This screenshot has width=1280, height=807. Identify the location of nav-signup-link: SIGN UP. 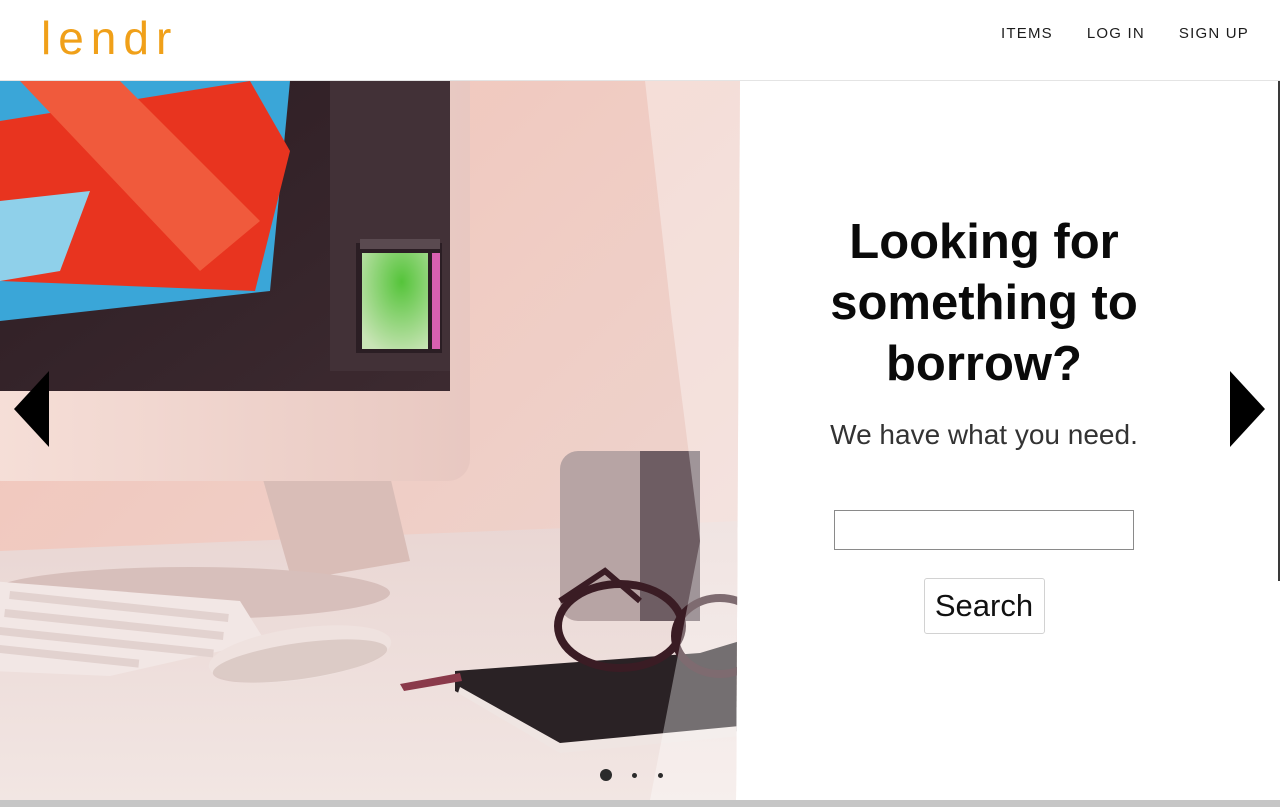
(1214, 34).